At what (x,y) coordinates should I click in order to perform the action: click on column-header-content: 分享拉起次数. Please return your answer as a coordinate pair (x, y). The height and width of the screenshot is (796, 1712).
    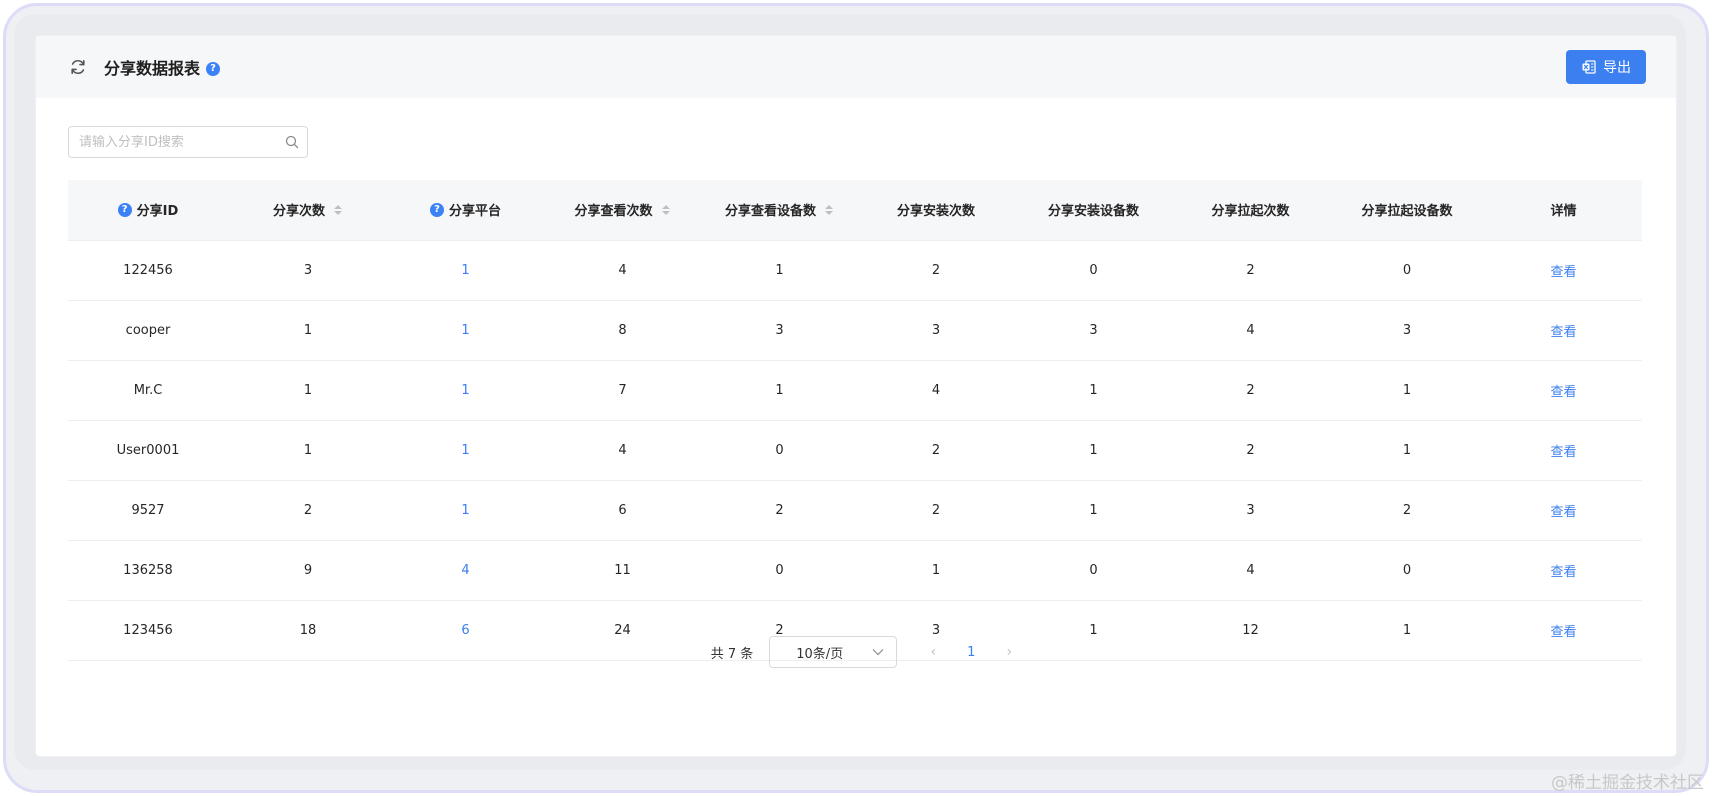
    Looking at the image, I should click on (1250, 209).